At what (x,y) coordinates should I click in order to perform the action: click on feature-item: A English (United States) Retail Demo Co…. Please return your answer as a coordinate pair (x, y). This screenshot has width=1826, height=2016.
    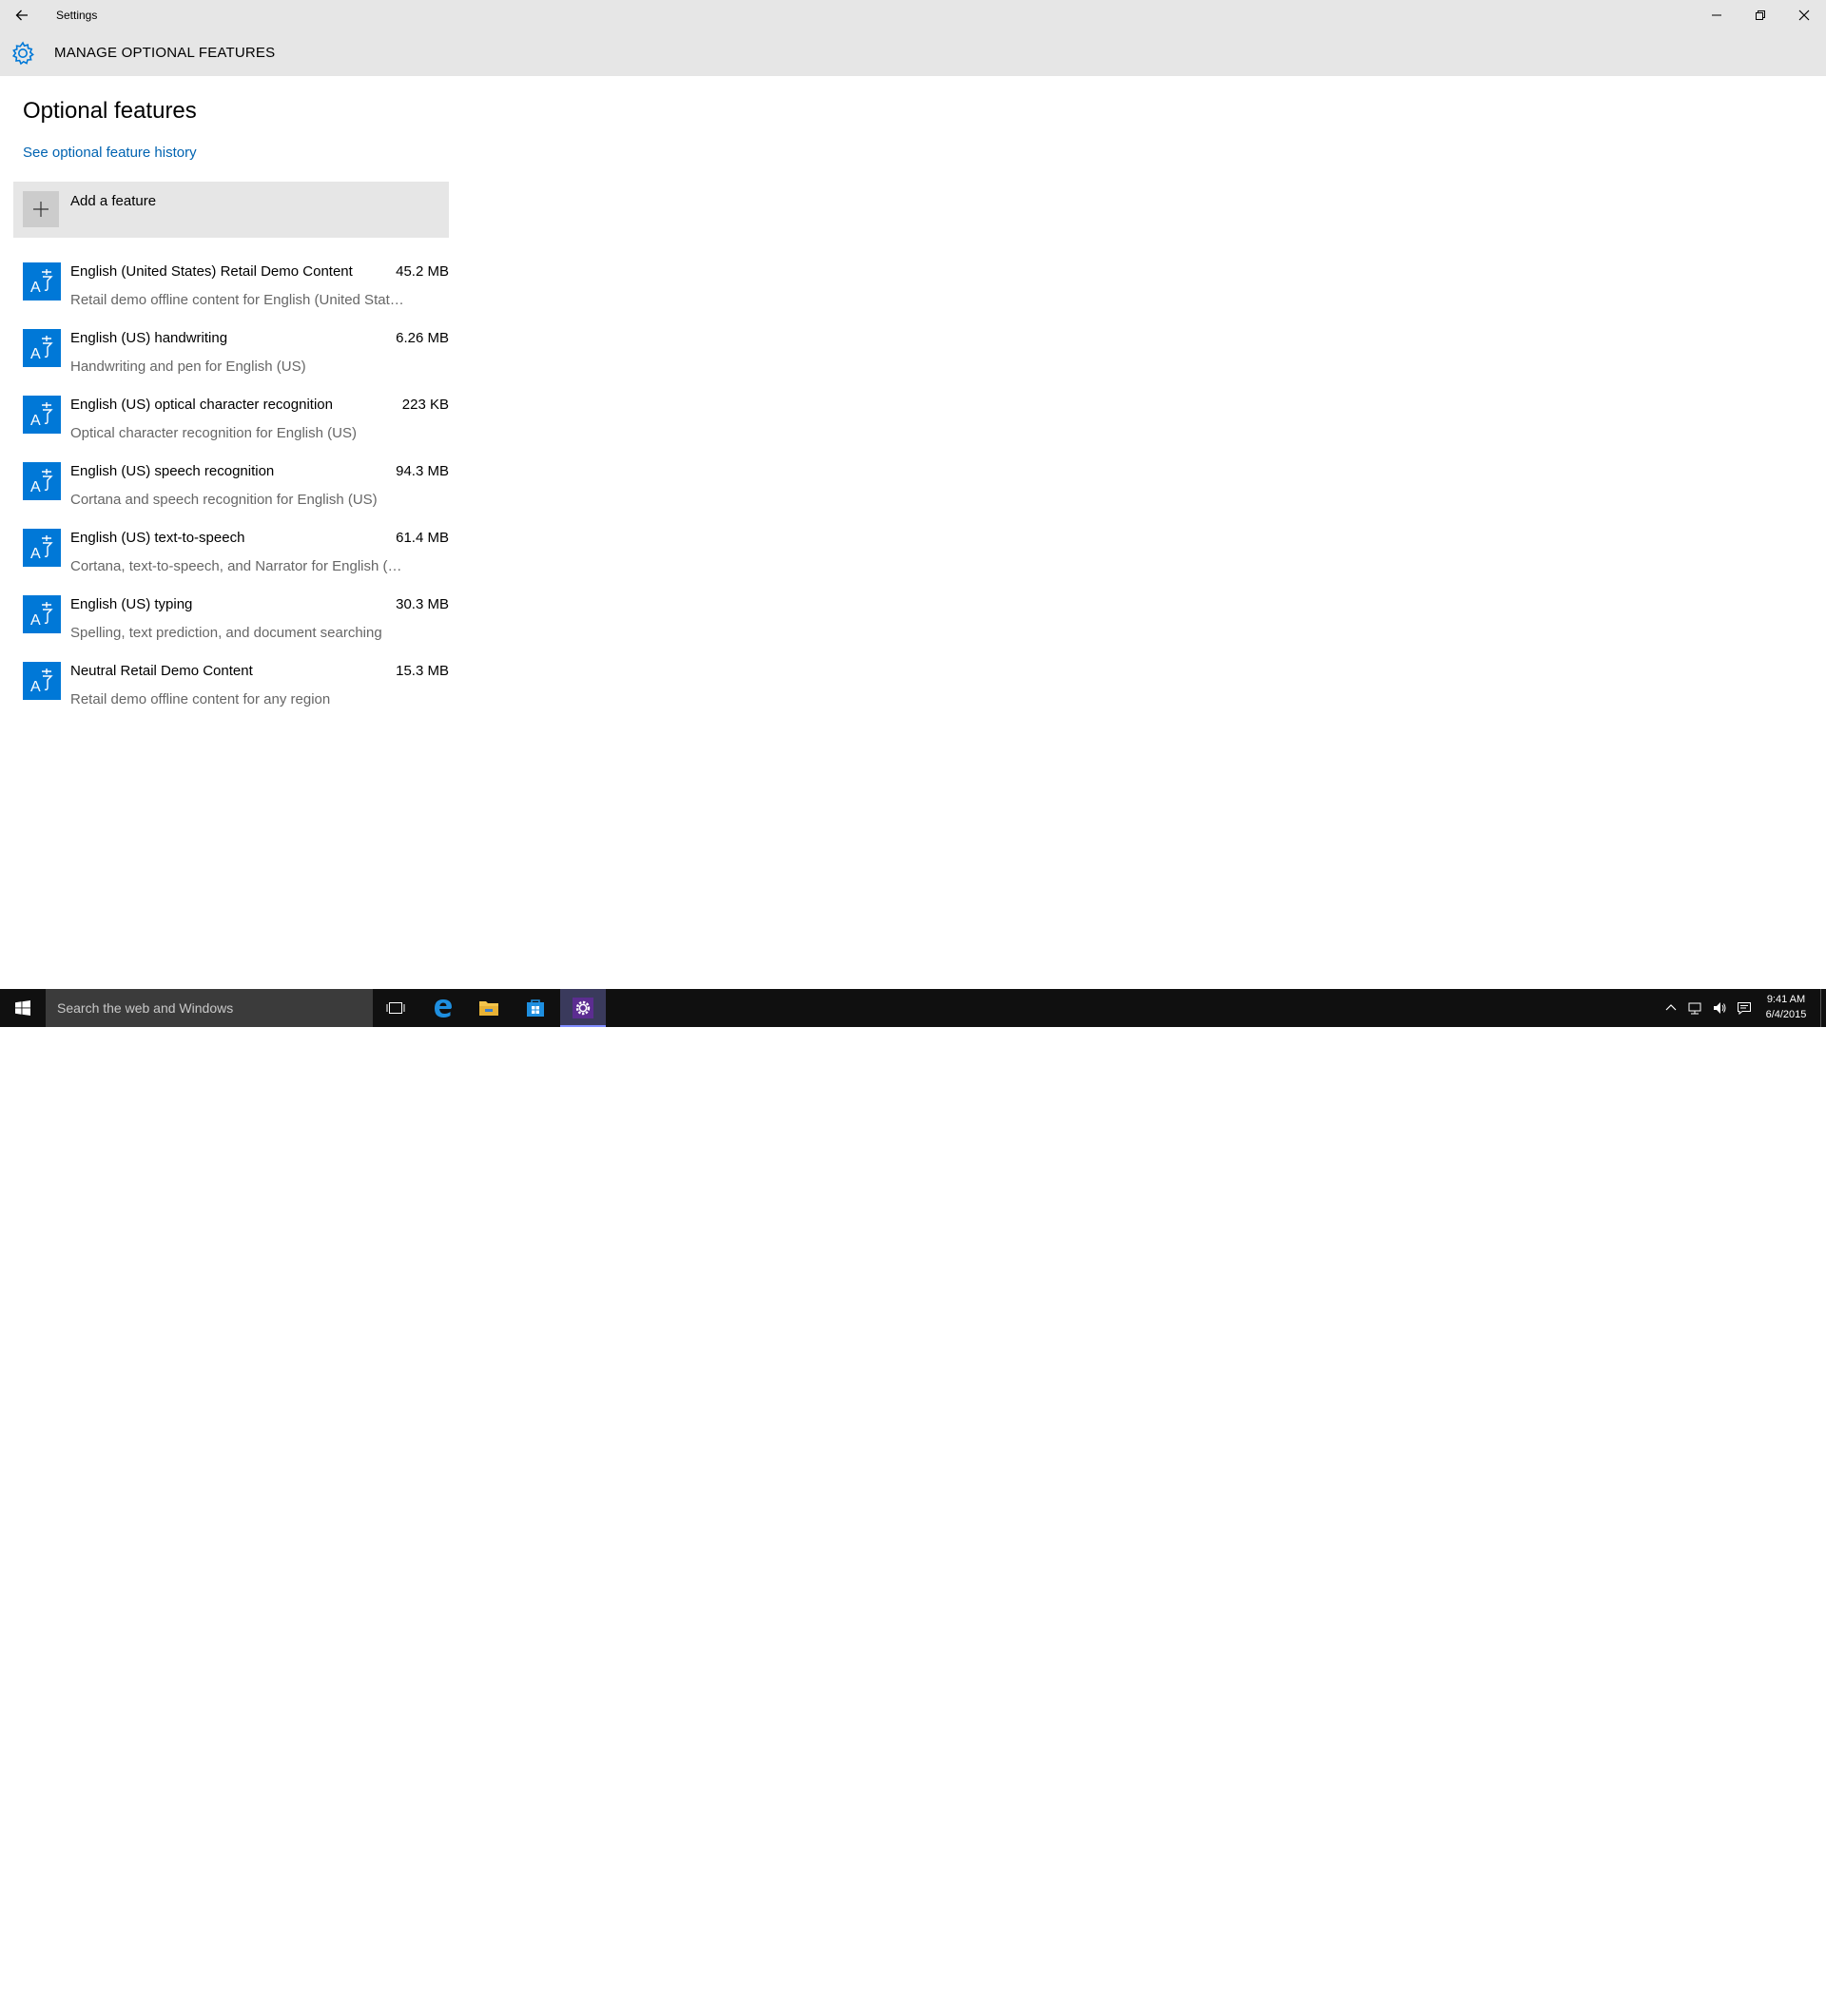
    Looking at the image, I should click on (236, 293).